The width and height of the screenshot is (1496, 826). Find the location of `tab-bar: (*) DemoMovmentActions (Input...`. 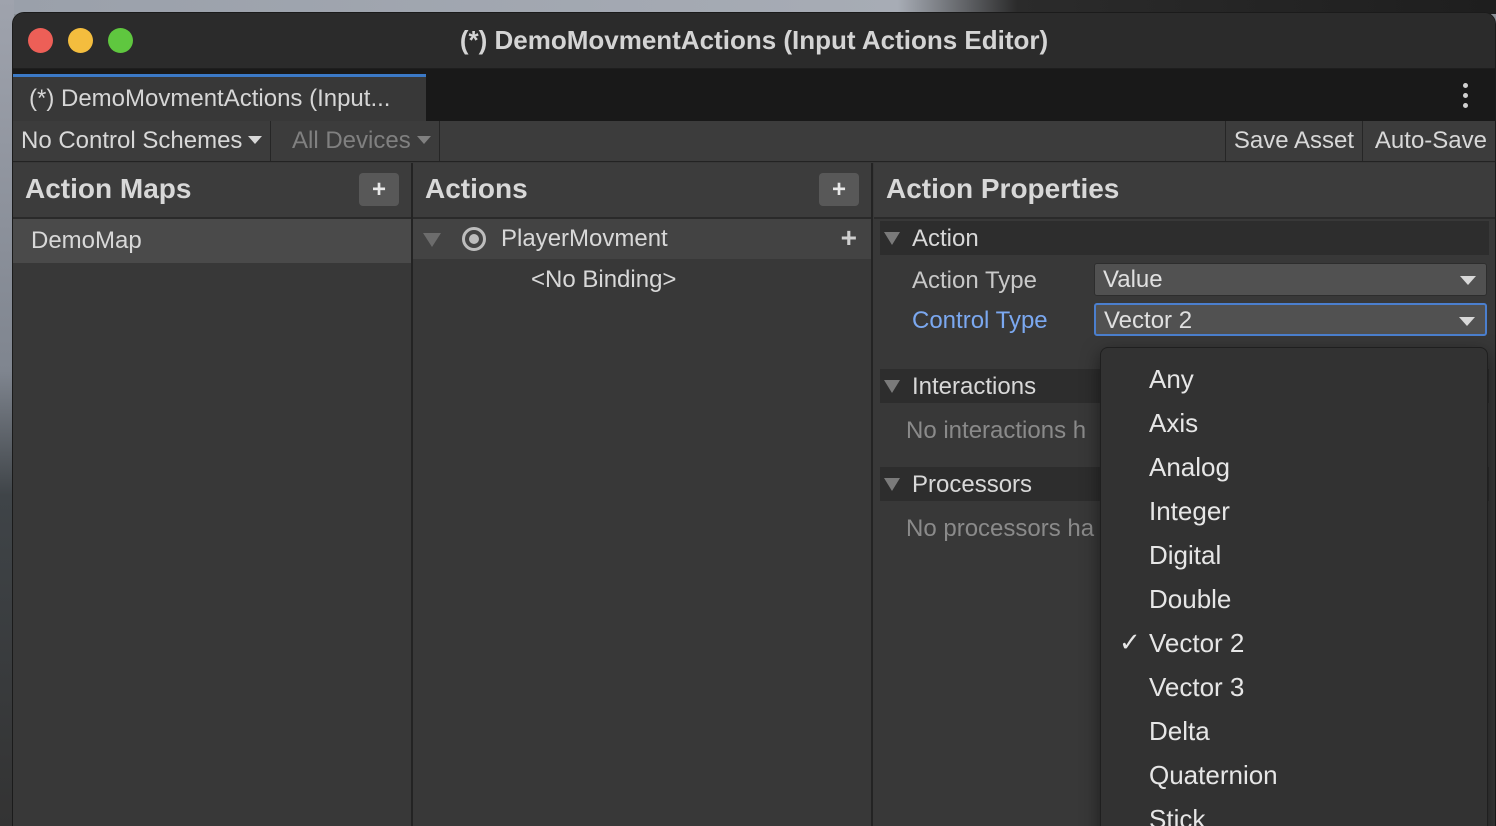

tab-bar: (*) DemoMovmentActions (Input... is located at coordinates (754, 95).